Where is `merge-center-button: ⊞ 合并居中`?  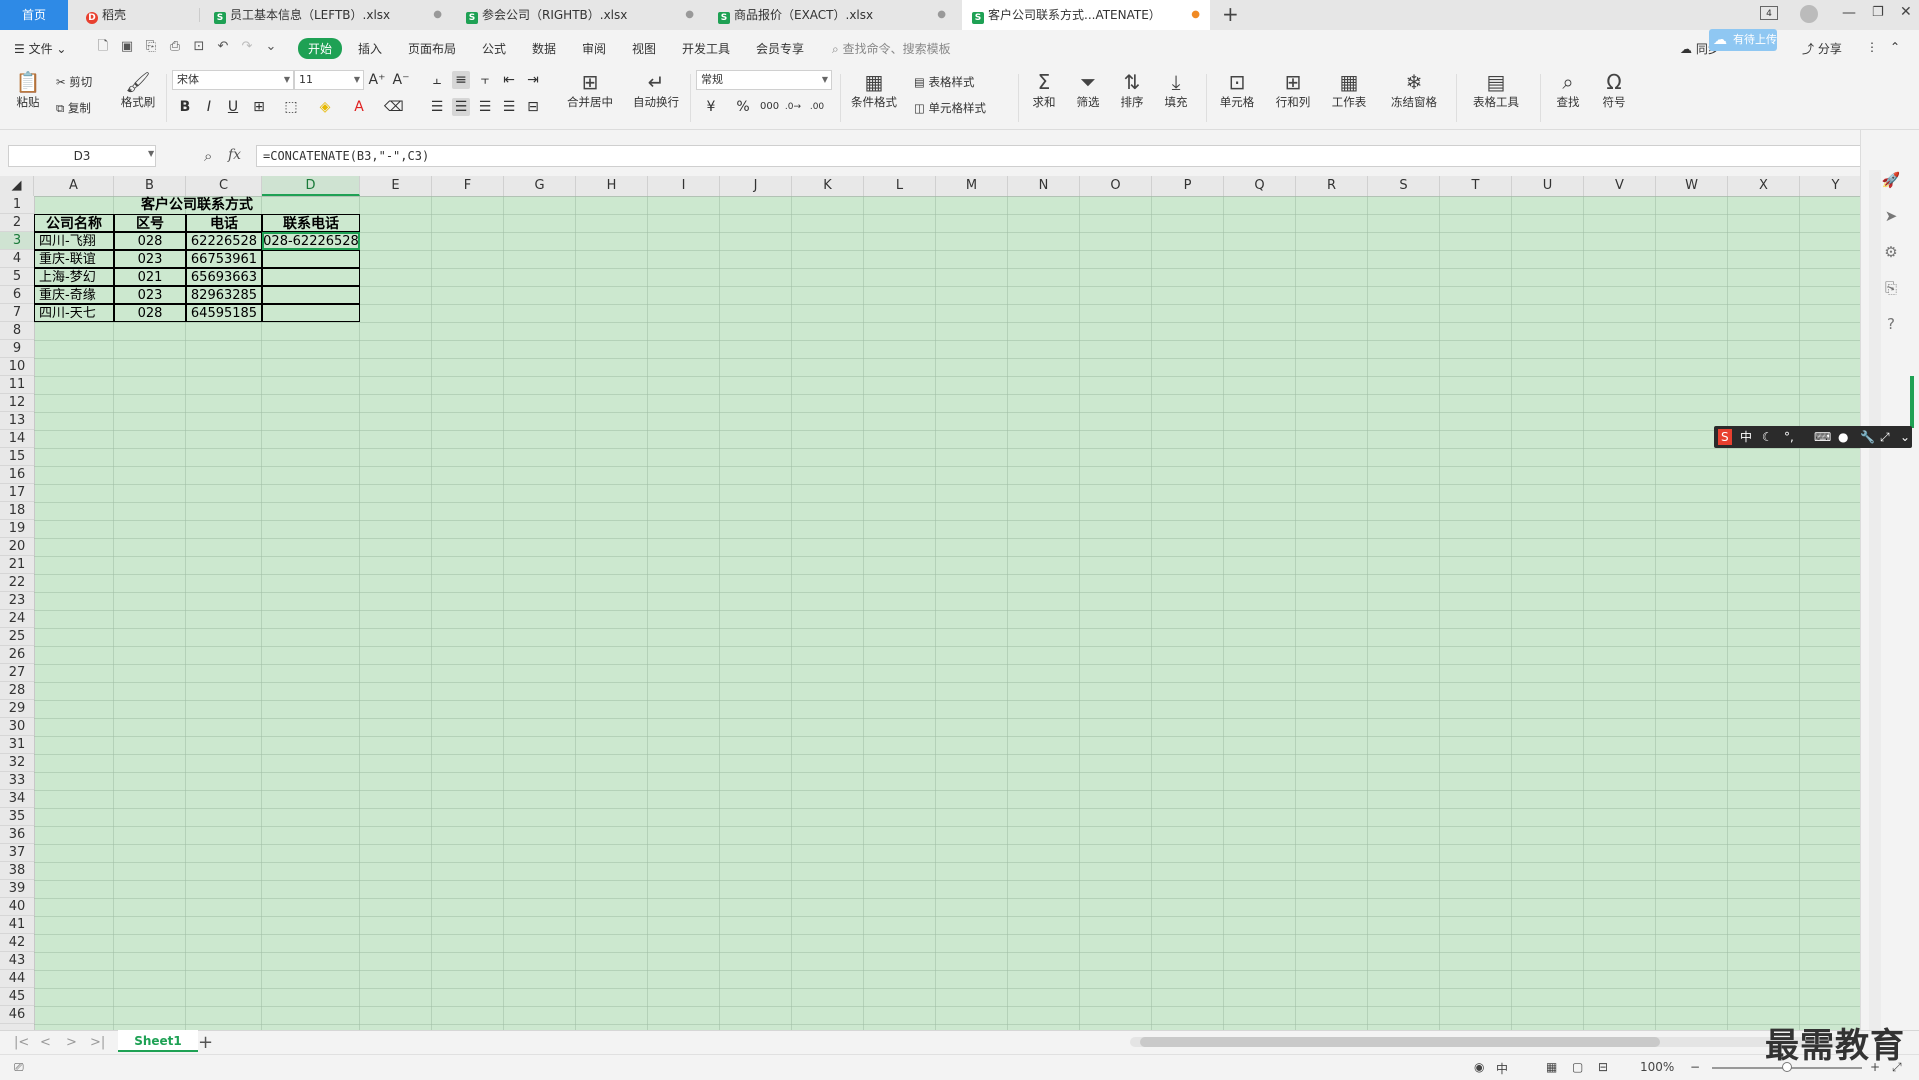
merge-center-button: ⊞ 合并居中 is located at coordinates (590, 90).